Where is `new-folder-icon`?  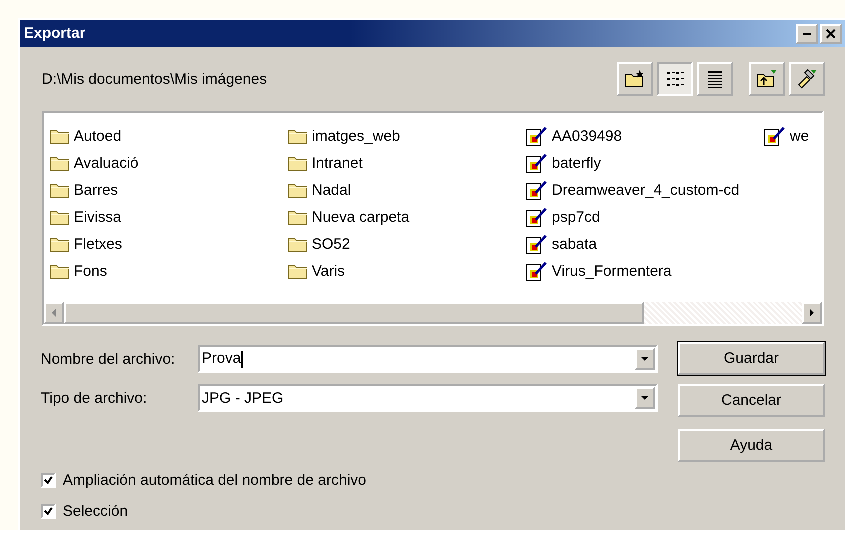
new-folder-icon is located at coordinates (635, 79).